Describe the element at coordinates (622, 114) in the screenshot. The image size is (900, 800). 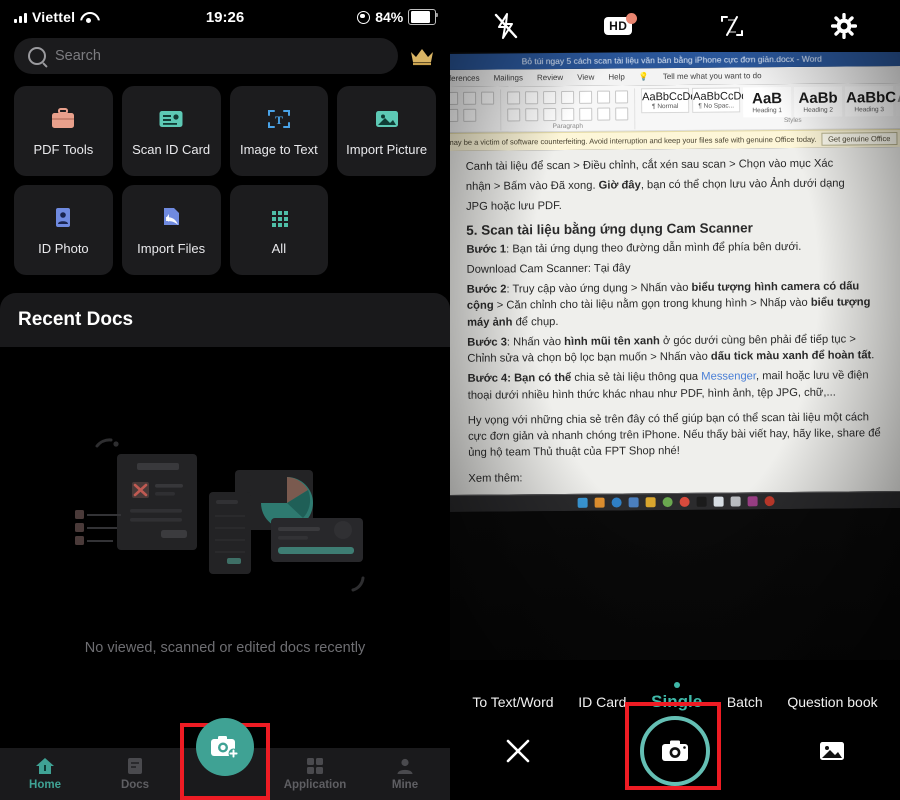
I see `borders-icon` at that location.